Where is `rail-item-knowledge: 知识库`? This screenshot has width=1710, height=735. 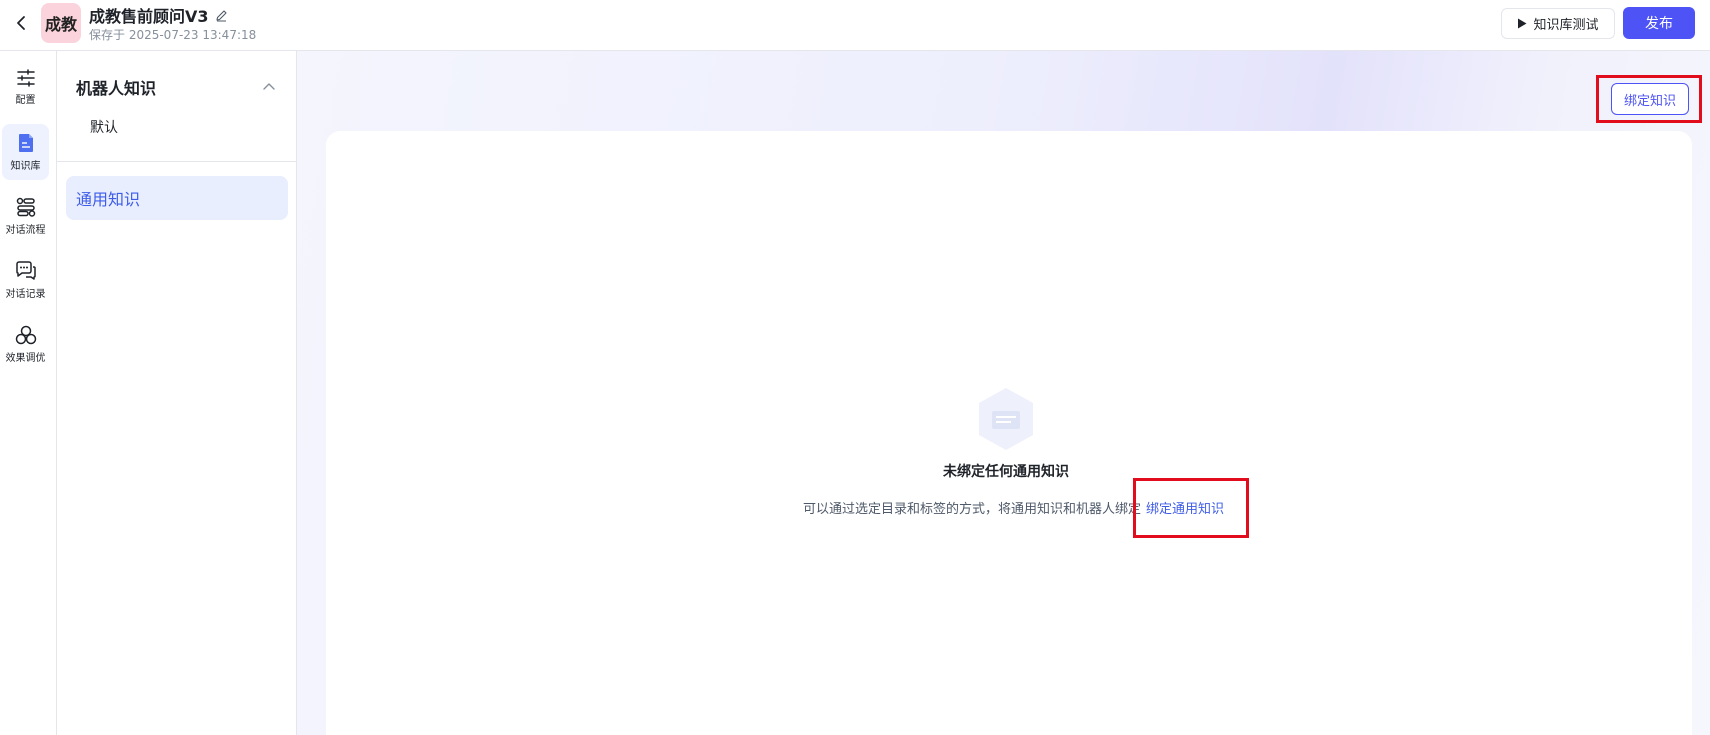 rail-item-knowledge: 知识库 is located at coordinates (25, 152).